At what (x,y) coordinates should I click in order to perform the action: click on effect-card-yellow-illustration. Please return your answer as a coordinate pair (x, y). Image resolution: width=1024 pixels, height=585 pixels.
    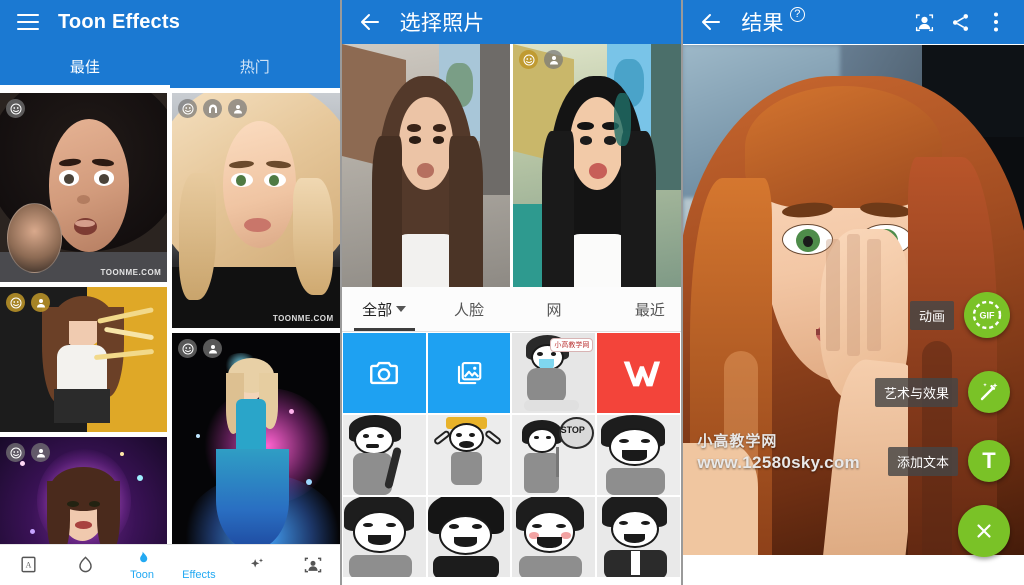
    Looking at the image, I should click on (84, 359).